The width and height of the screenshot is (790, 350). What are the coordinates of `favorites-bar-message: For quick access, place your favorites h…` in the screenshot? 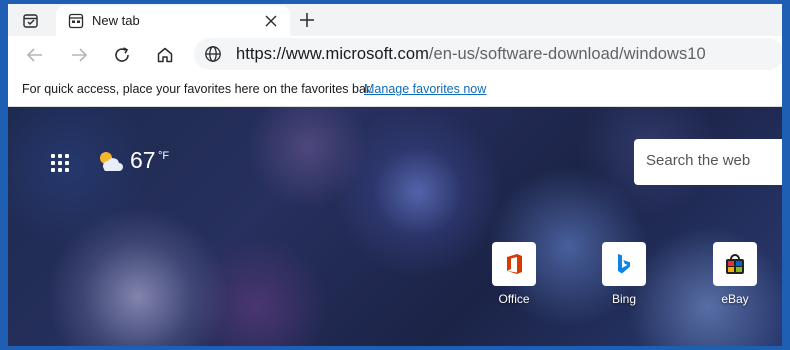 It's located at (197, 89).